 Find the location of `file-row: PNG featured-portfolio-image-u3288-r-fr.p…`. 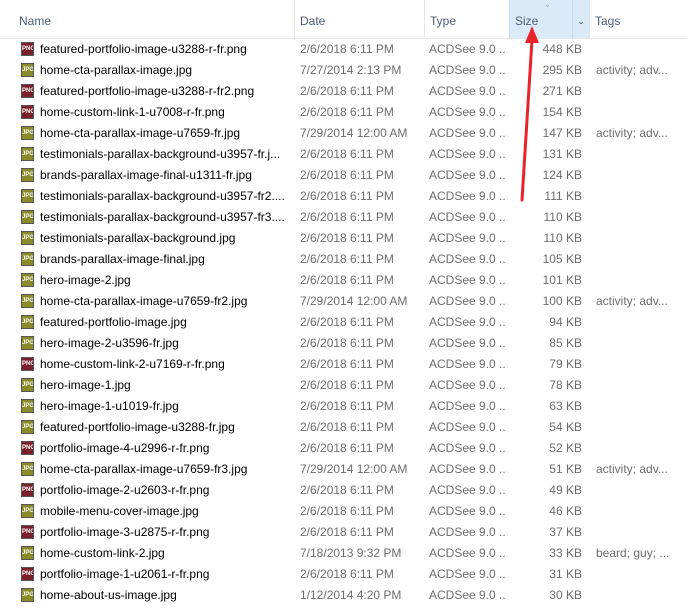

file-row: PNG featured-portfolio-image-u3288-r-fr.p… is located at coordinates (343, 49).